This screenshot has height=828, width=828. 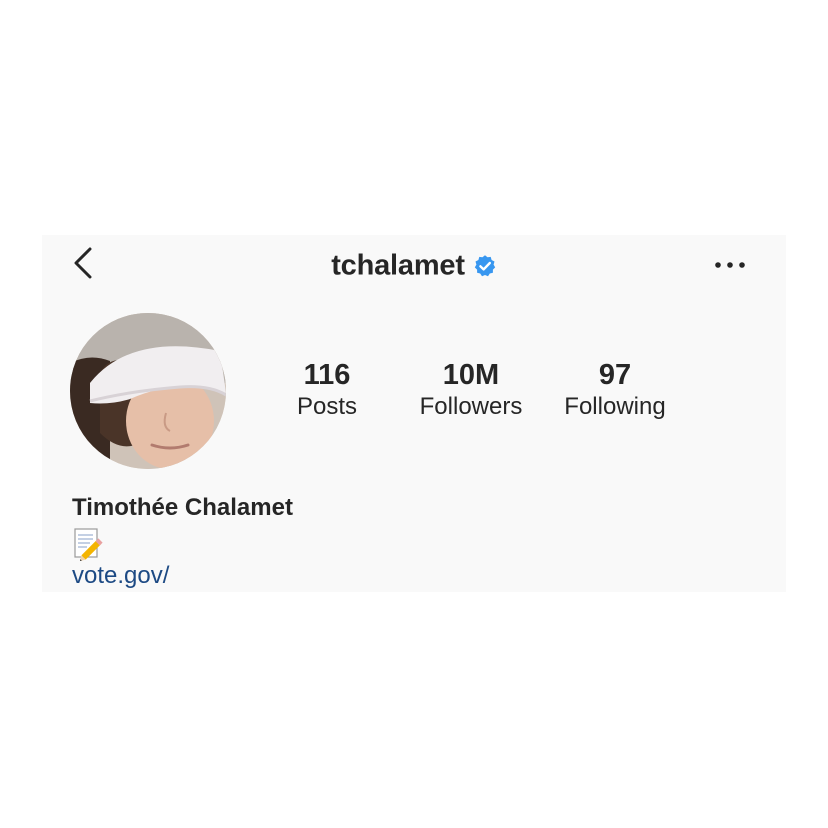 I want to click on more-horizontal-icon, so click(x=730, y=265).